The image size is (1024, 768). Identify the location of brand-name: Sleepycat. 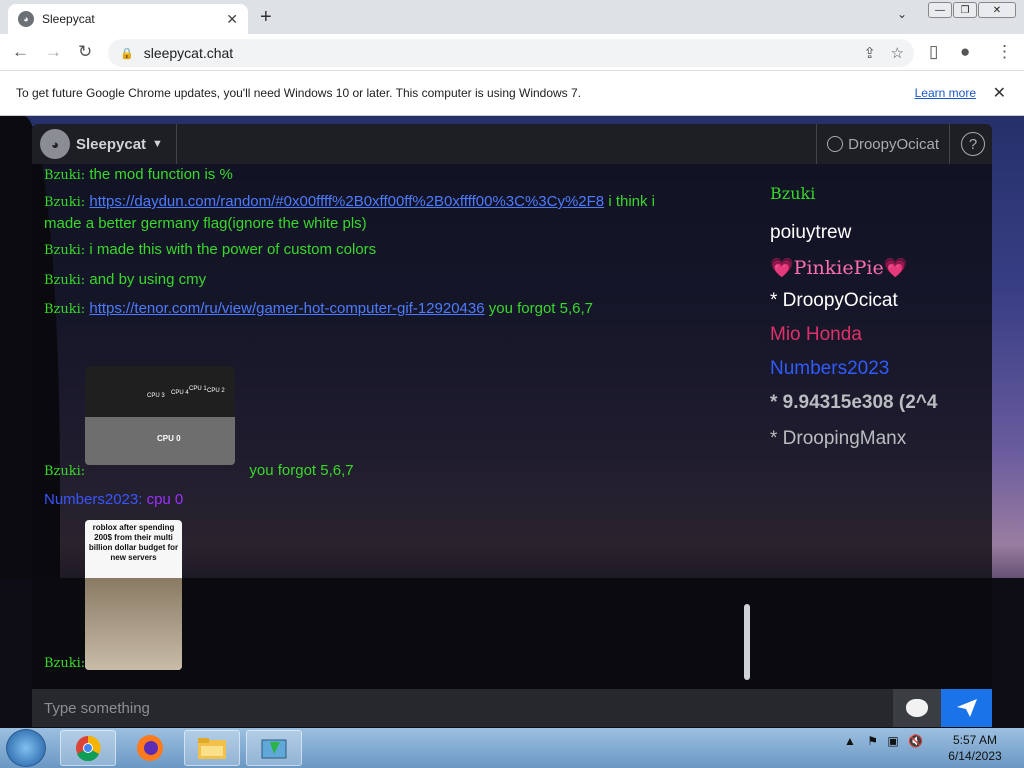
(111, 144).